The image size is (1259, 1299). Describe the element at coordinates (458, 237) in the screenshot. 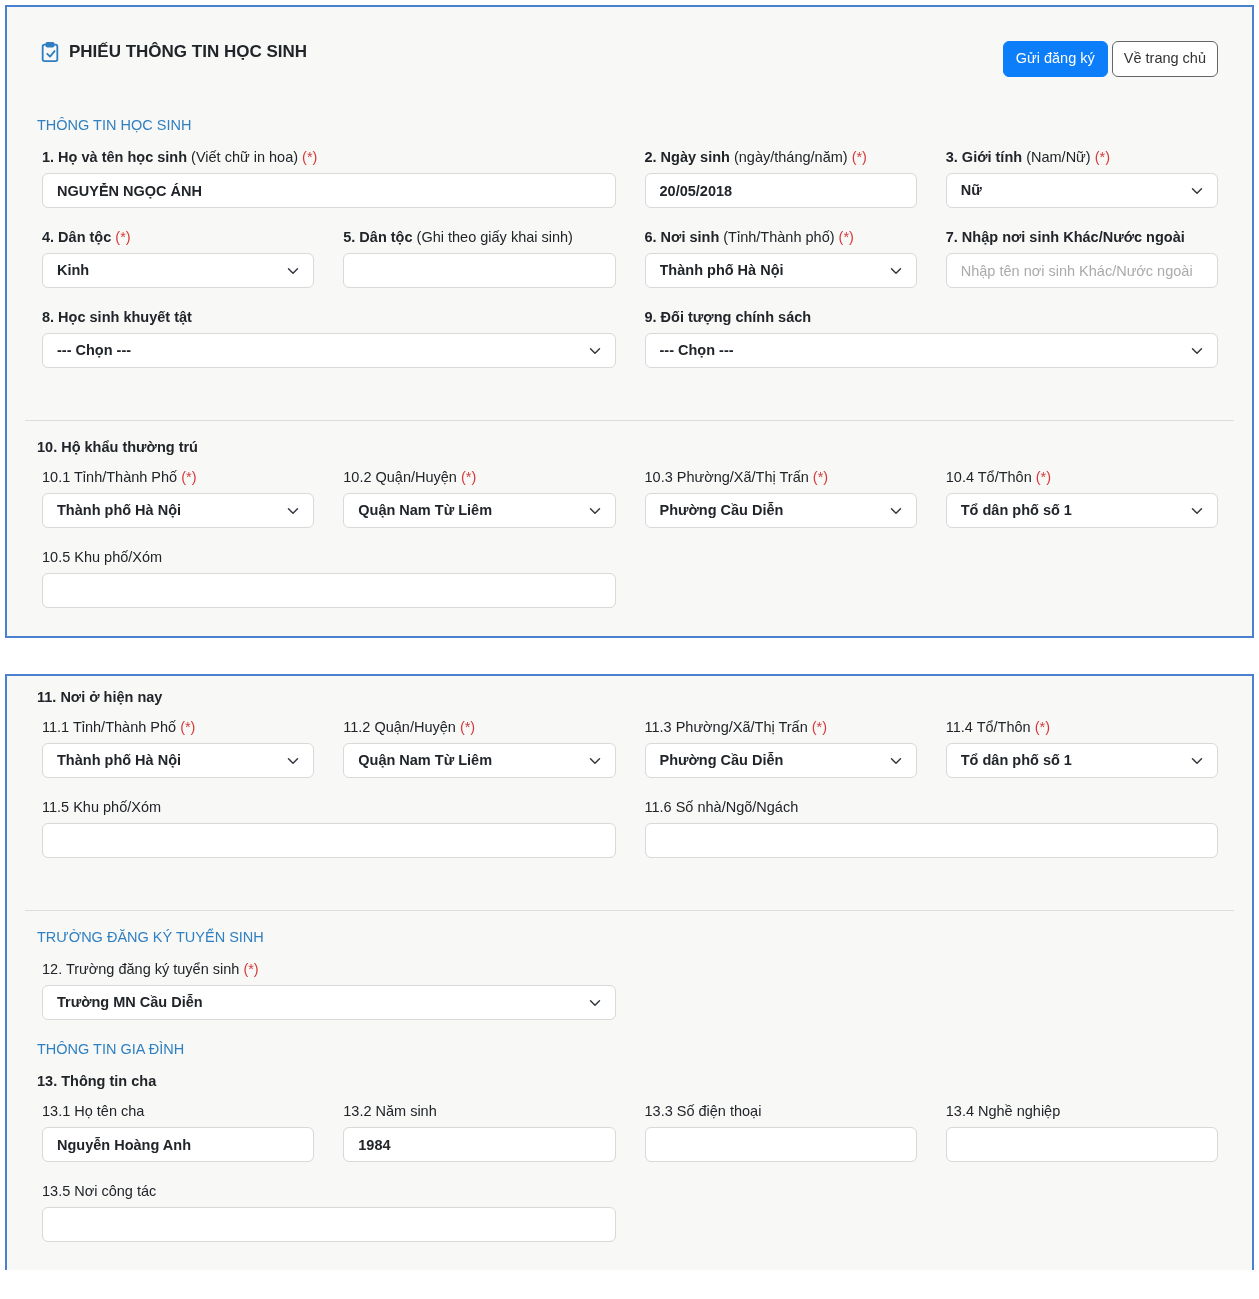

I see `field-label: 5. Dân tộc (Ghi theo giấy khai sinh)` at that location.